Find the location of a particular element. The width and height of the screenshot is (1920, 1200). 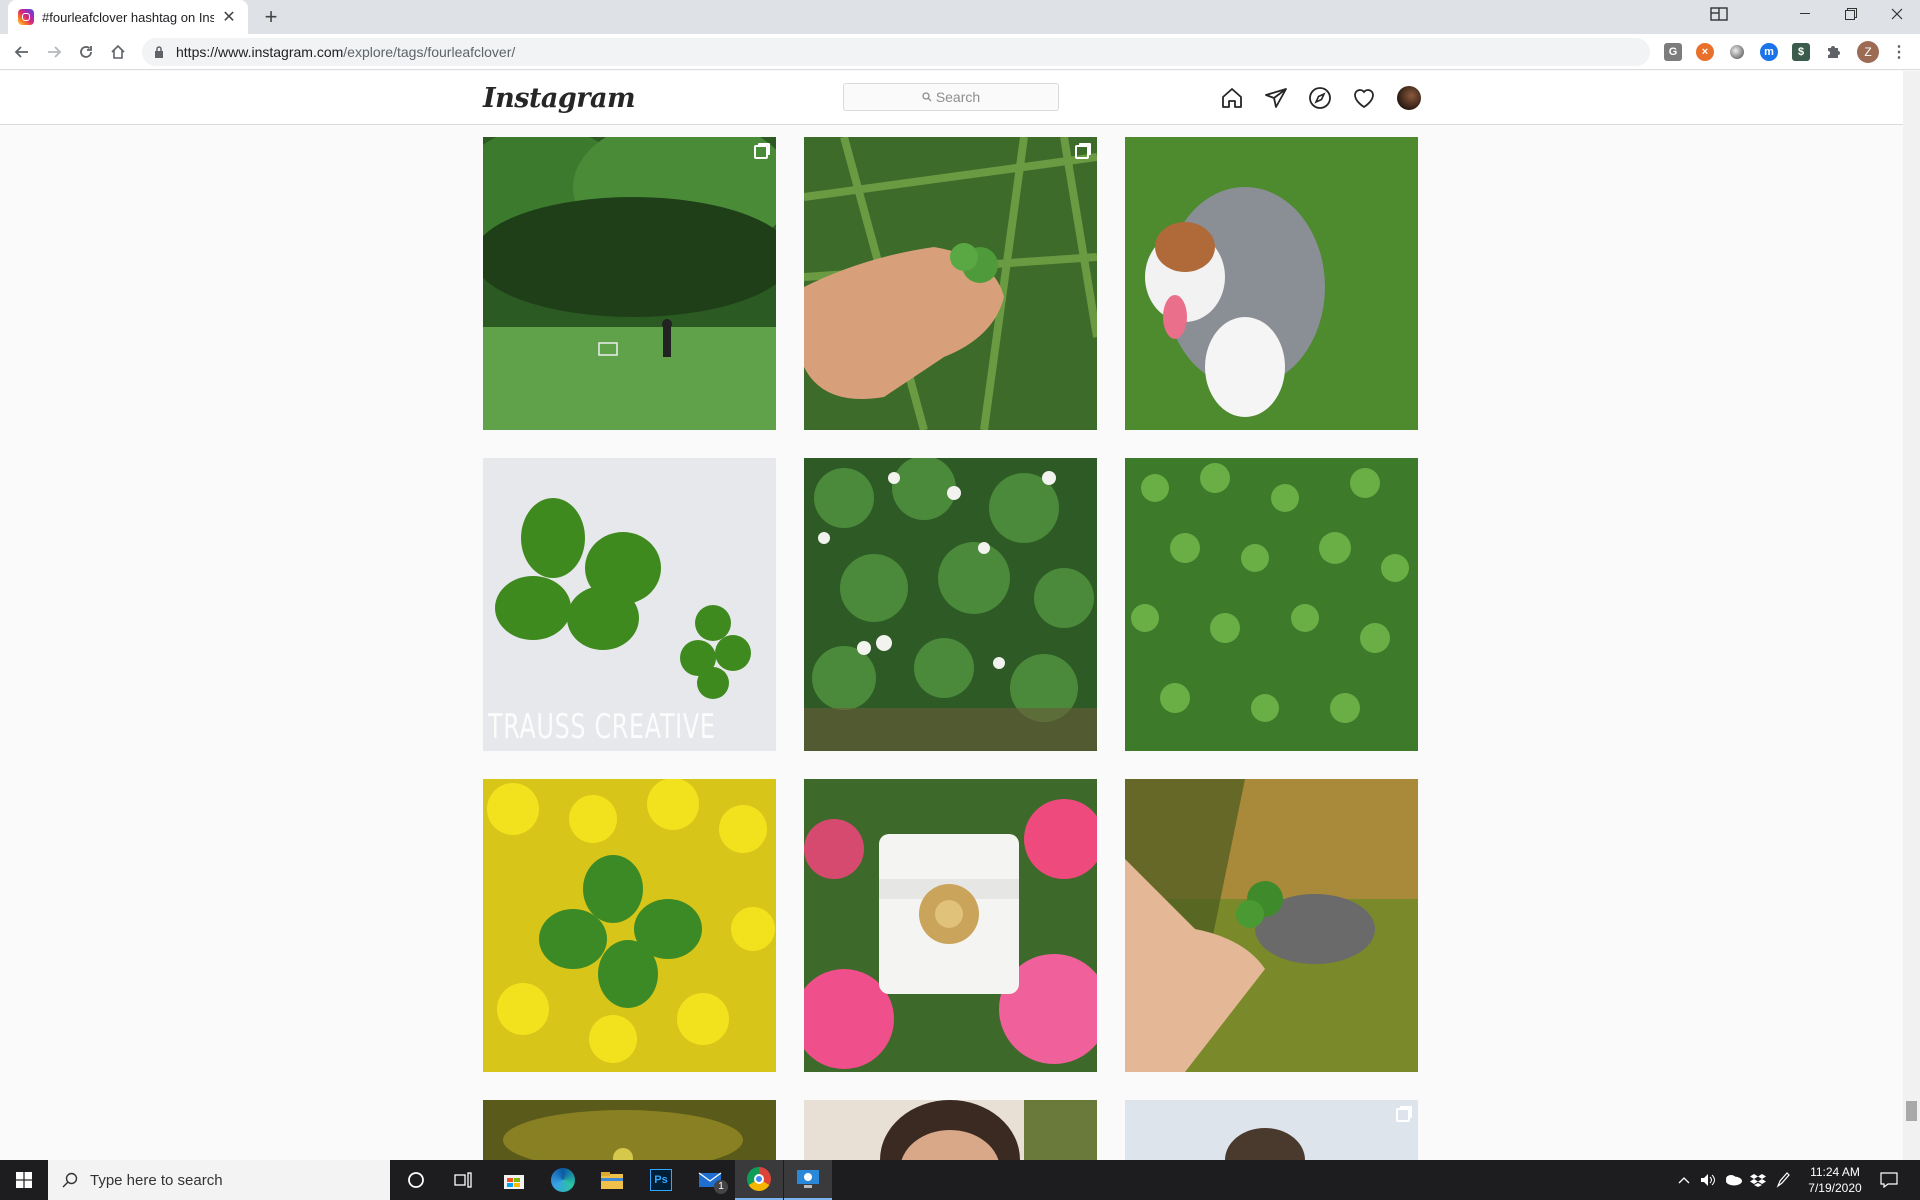

taskbar-search-input: Type here to search is located at coordinates (219, 1180).